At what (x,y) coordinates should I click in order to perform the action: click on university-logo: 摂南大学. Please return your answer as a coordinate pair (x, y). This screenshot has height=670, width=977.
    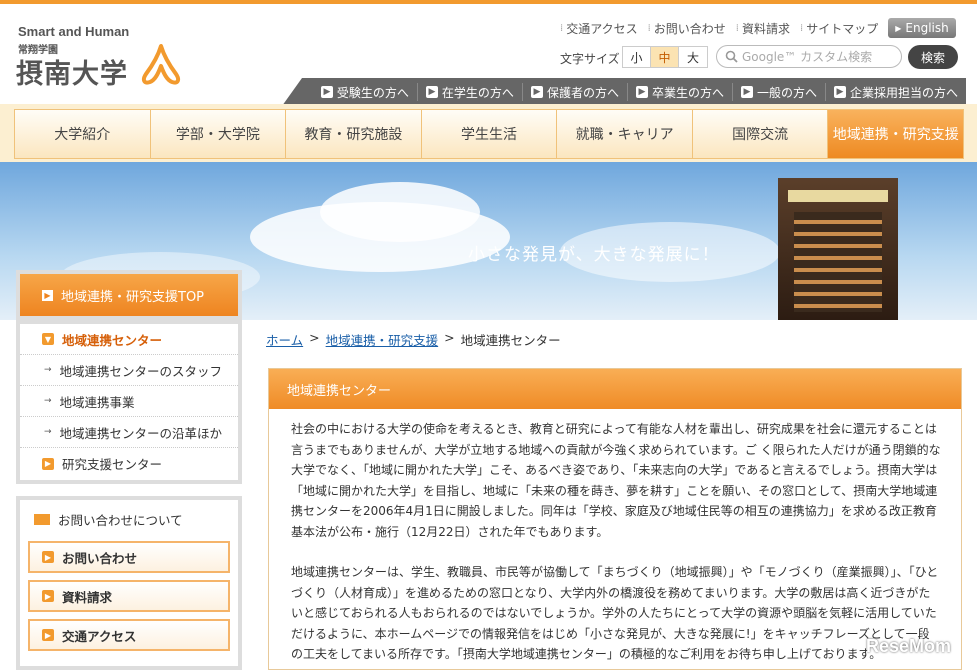
    Looking at the image, I should click on (72, 71).